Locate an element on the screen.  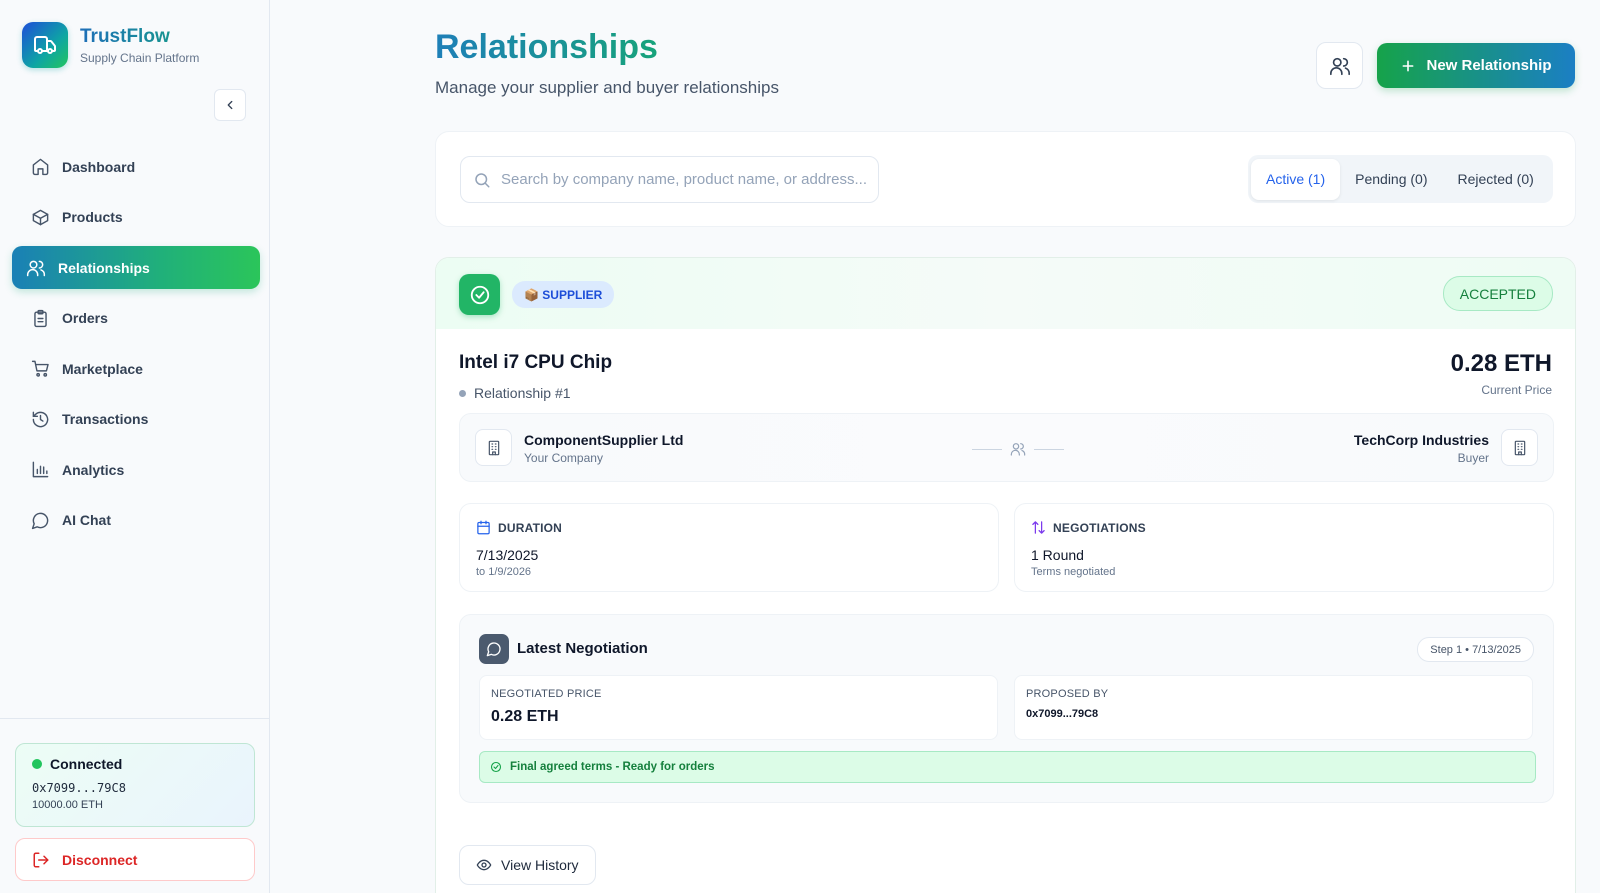
sidebar-item-transactions: Transactions is located at coordinates (136, 419).